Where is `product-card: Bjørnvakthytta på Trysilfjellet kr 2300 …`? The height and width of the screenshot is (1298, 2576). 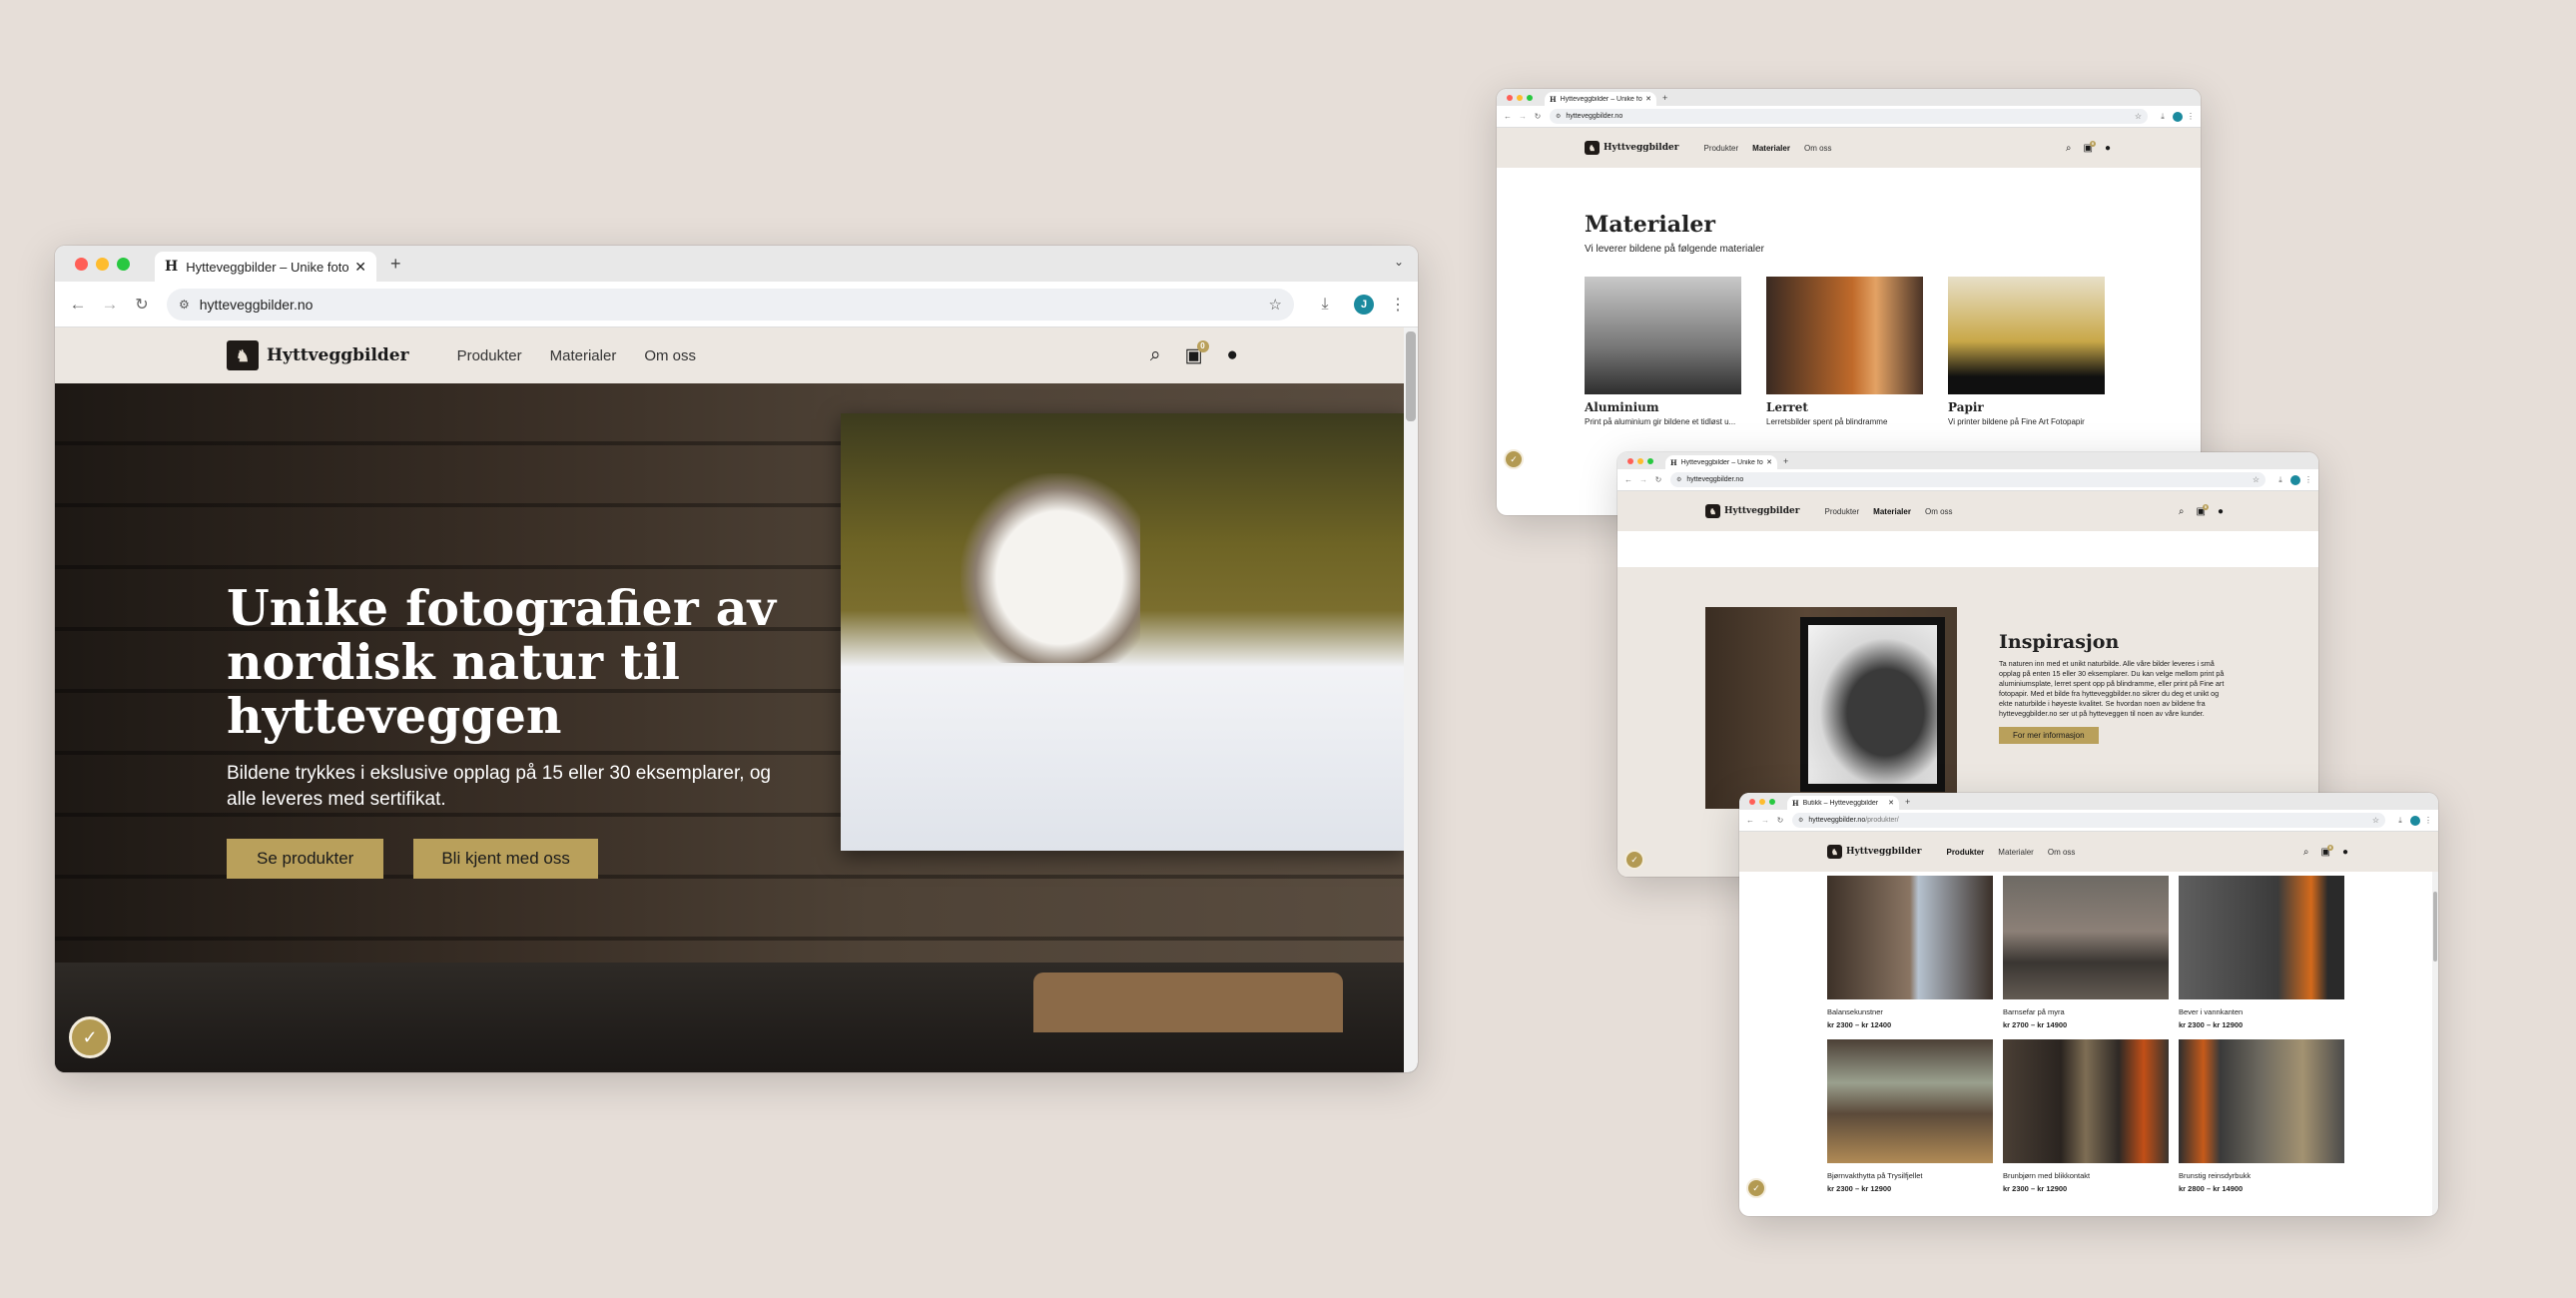 product-card: Bjørnvakthytta på Trysilfjellet kr 2300 … is located at coordinates (1910, 1116).